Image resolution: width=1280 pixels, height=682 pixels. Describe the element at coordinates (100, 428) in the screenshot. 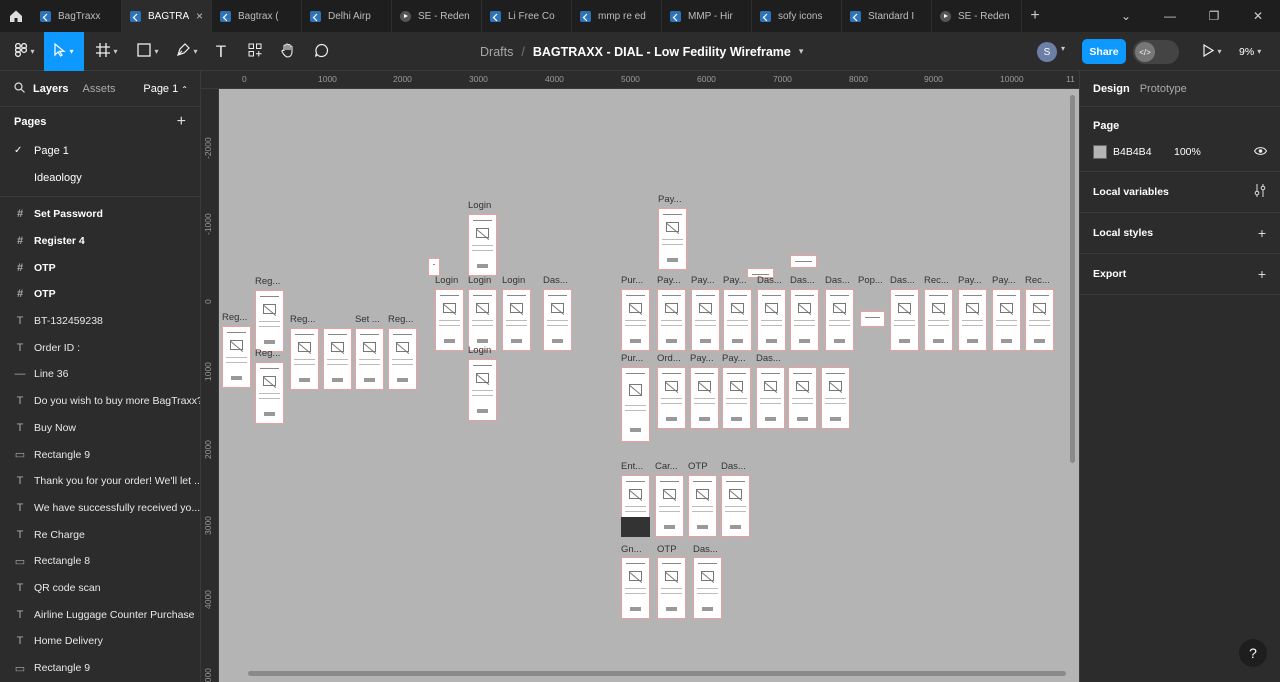

I see `layer-item: T Buy Now` at that location.